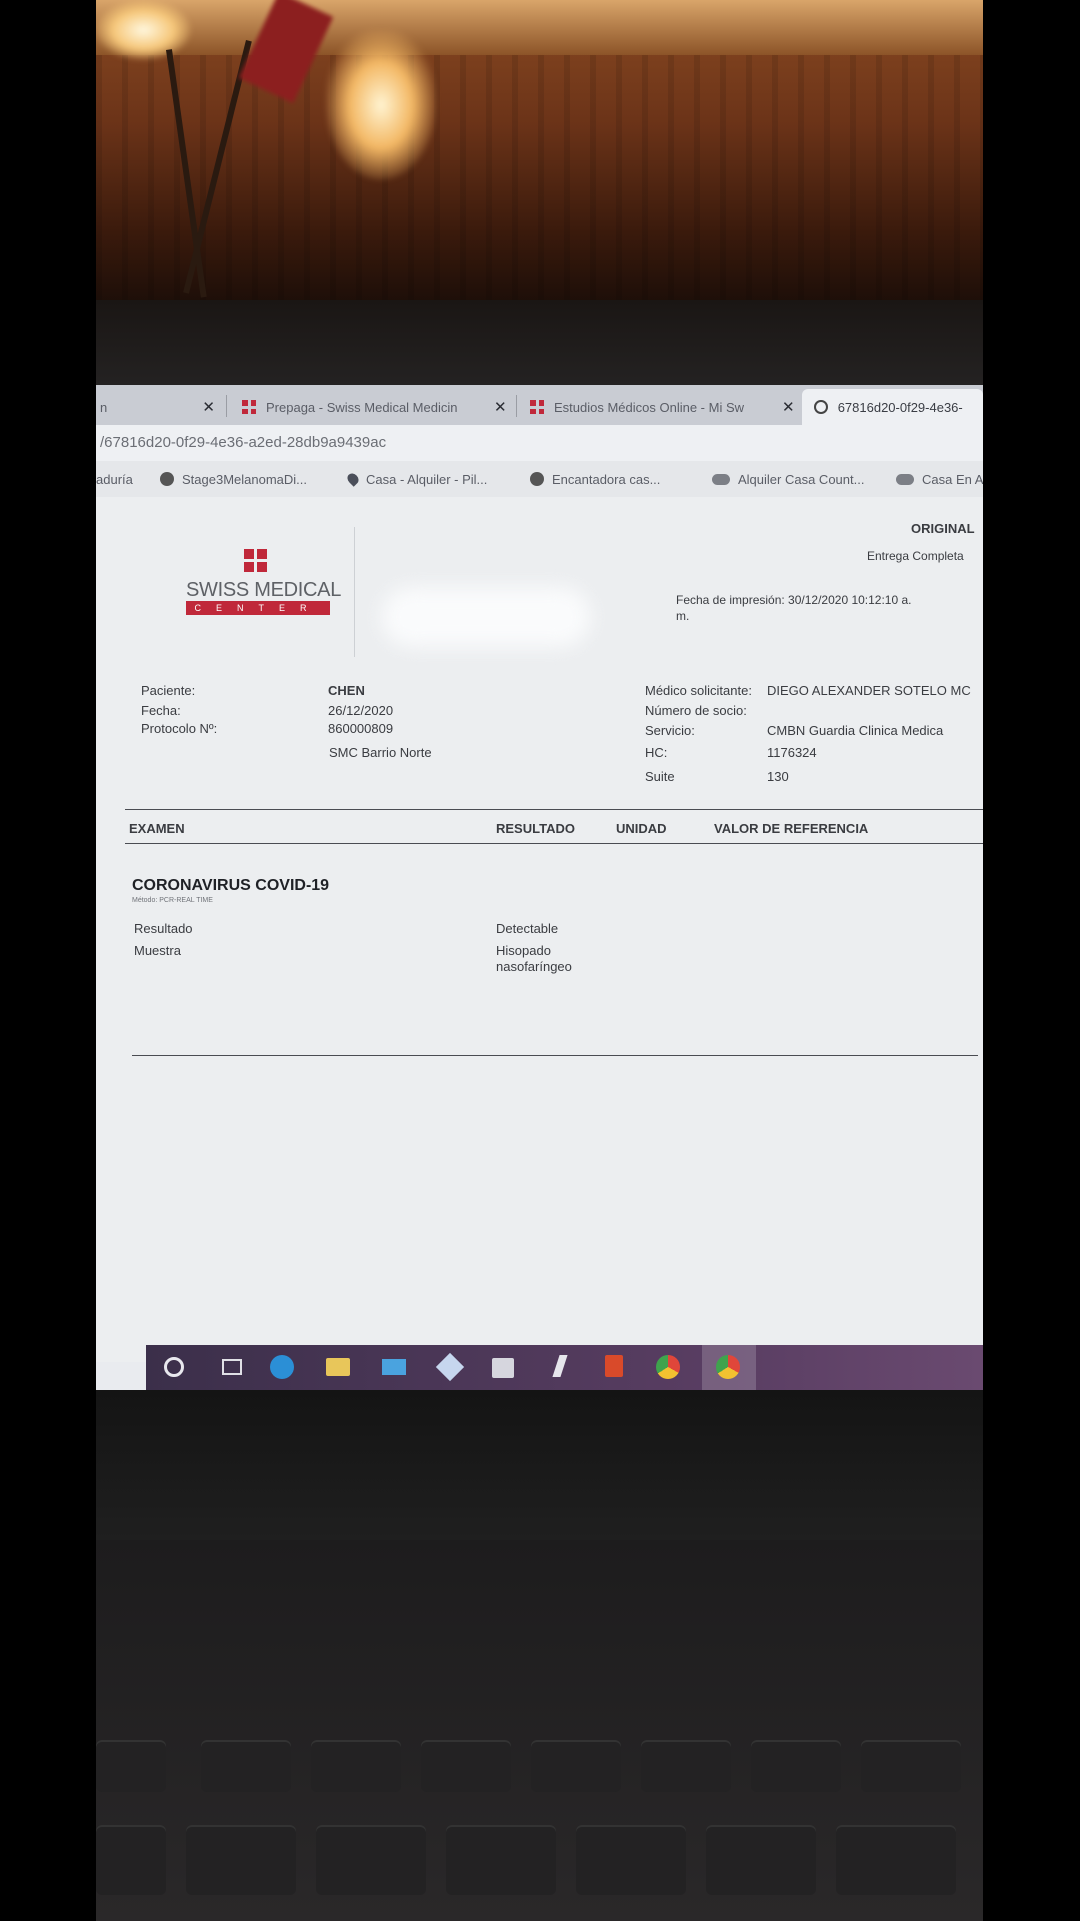  Describe the element at coordinates (915, 556) in the screenshot. I see `delivery-status: Entrega Completa` at that location.